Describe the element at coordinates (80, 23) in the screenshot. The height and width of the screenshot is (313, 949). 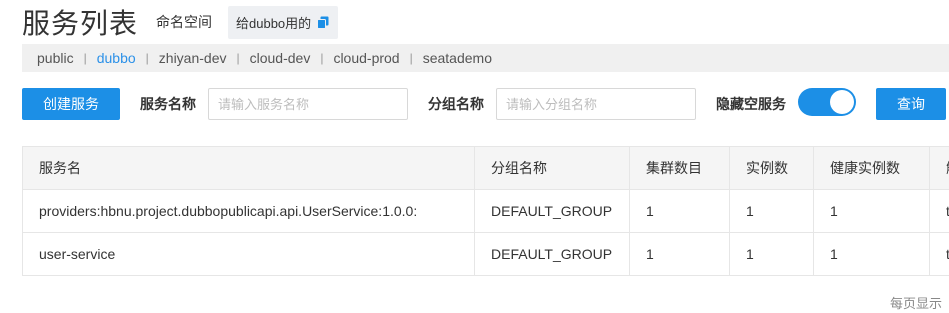
I see `page-title: 服务列表` at that location.